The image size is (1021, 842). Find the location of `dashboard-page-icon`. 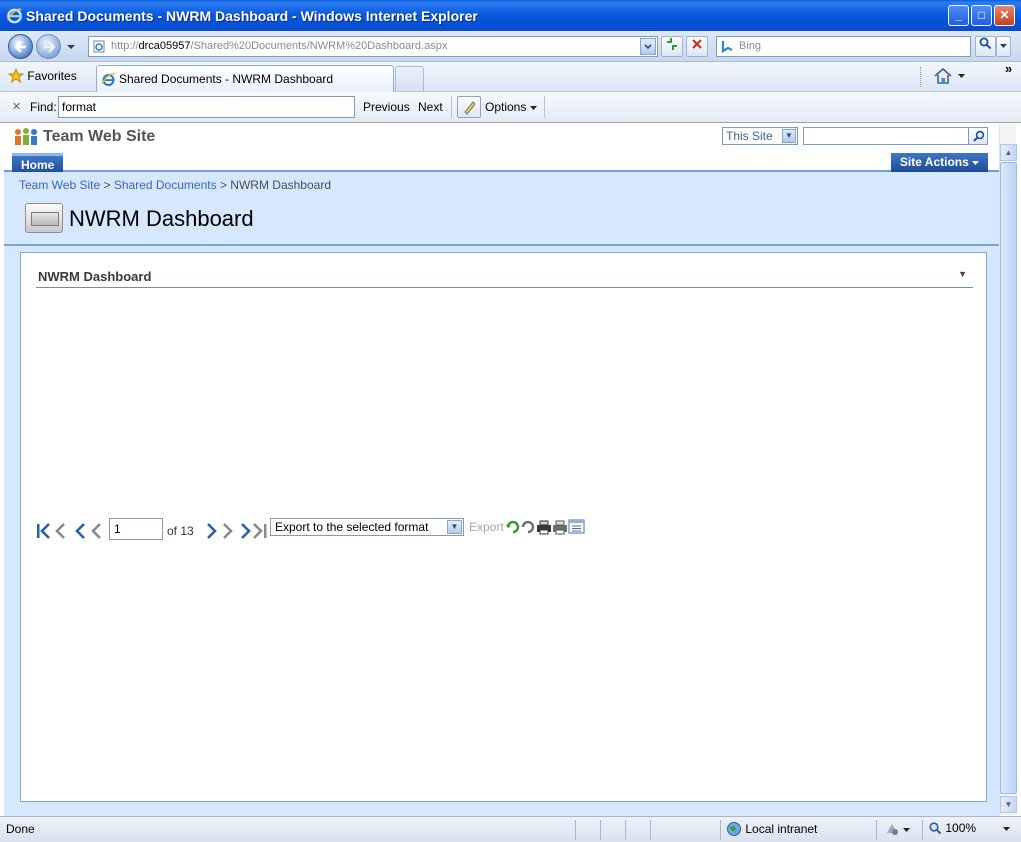

dashboard-page-icon is located at coordinates (44, 218).